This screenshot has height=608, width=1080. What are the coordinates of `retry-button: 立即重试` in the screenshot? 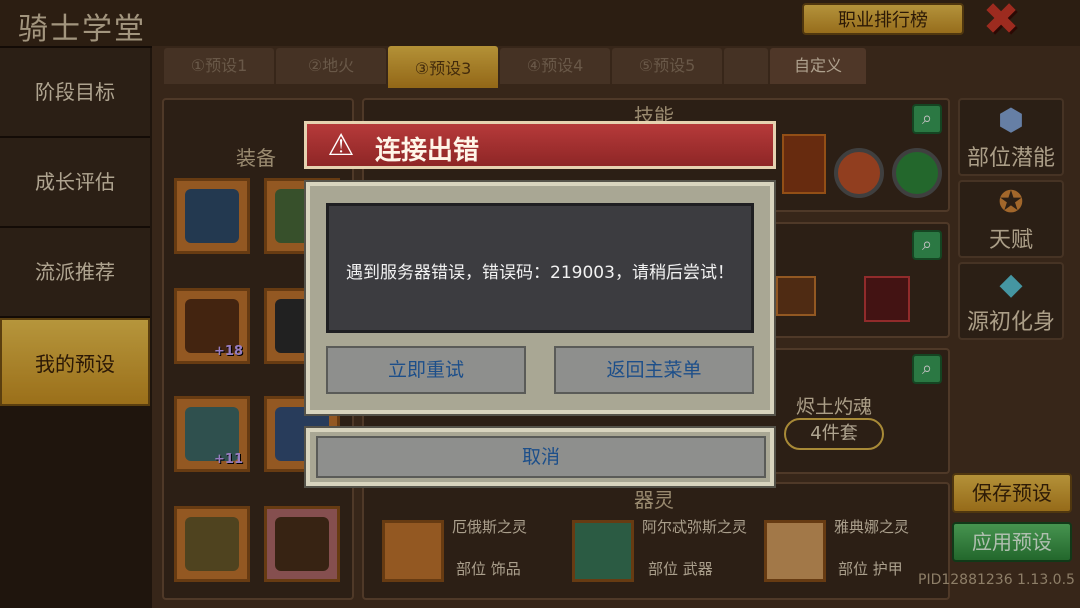 It's located at (426, 370).